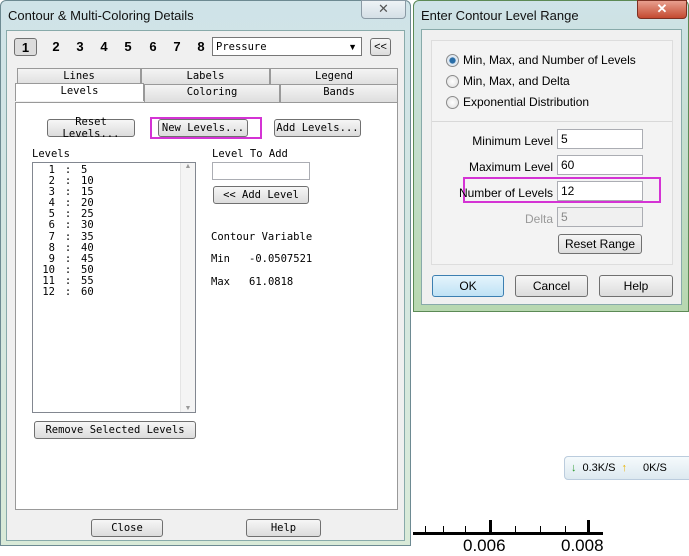 Image resolution: width=689 pixels, height=556 pixels. Describe the element at coordinates (114, 225) in the screenshot. I see `list-item: 6:30` at that location.